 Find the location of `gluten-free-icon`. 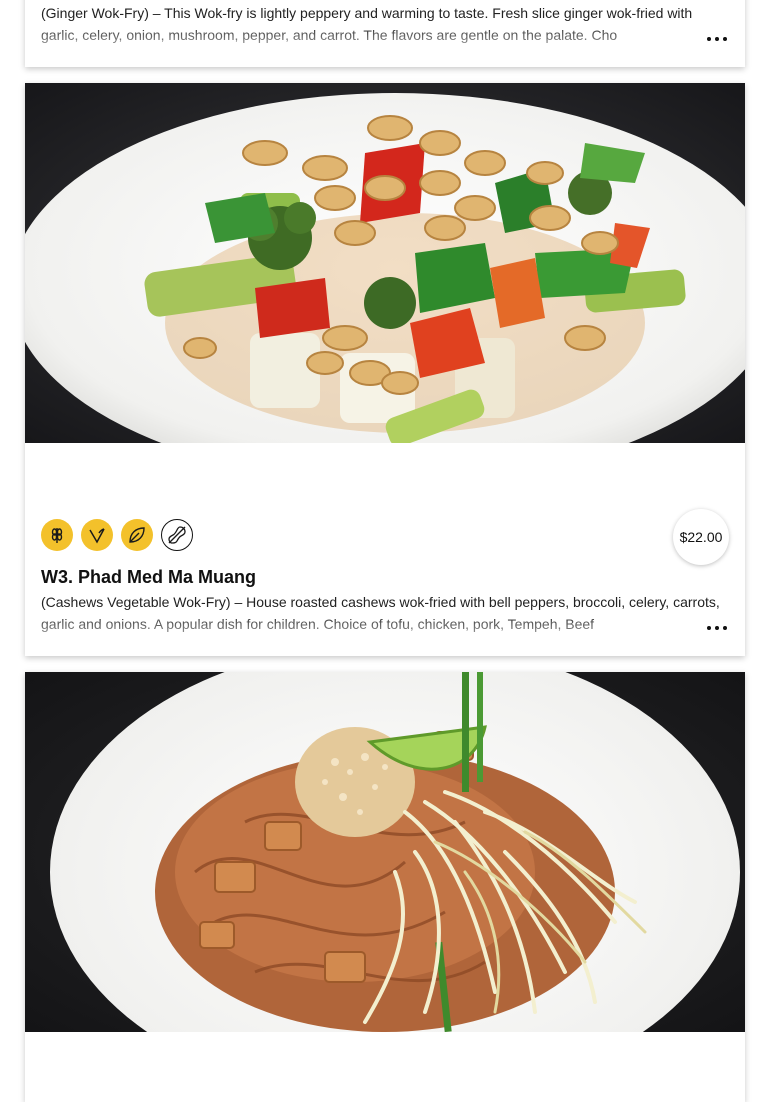

gluten-free-icon is located at coordinates (57, 535).